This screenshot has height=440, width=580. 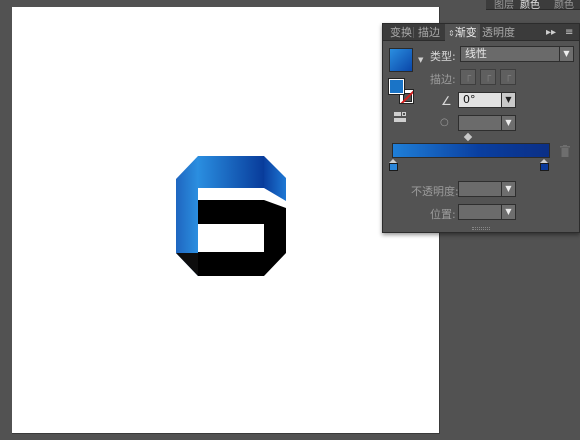 What do you see at coordinates (468, 137) in the screenshot?
I see `gradient-midpoint` at bounding box center [468, 137].